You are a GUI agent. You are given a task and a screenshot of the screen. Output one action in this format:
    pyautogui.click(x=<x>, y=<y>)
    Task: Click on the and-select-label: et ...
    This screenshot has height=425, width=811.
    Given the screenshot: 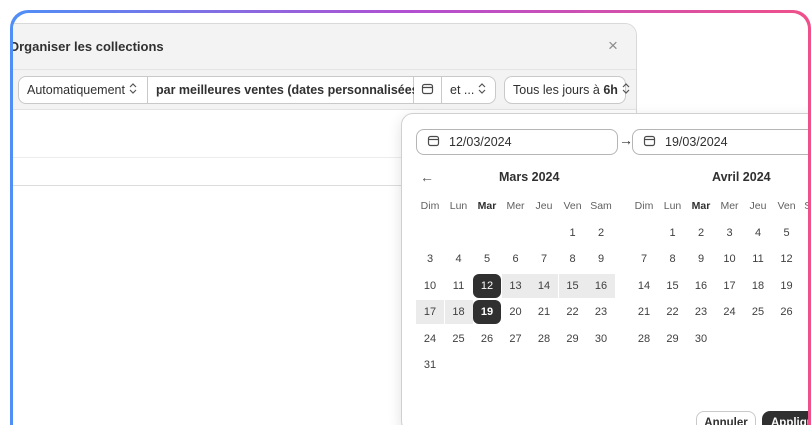 What is the action you would take?
    pyautogui.click(x=462, y=89)
    